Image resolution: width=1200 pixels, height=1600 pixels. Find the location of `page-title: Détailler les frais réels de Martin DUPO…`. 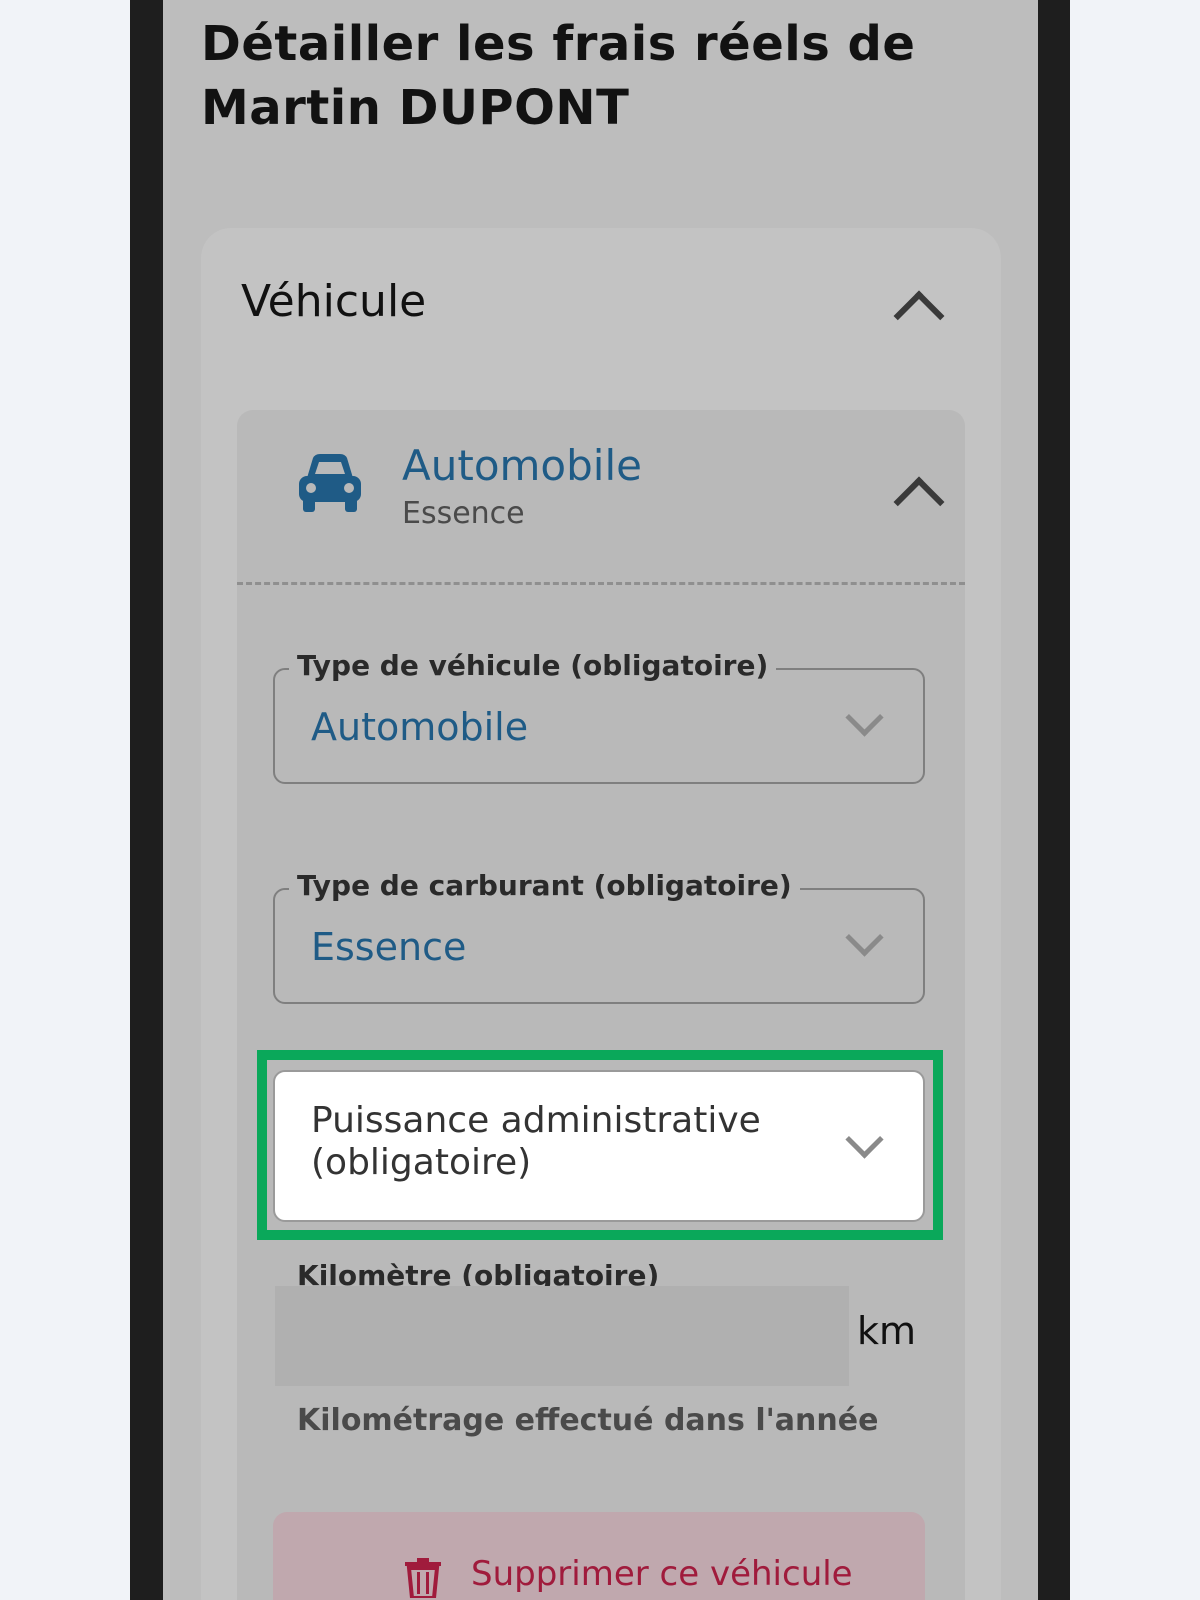

page-title: Détailler les frais réels de Martin DUPO… is located at coordinates (558, 76).